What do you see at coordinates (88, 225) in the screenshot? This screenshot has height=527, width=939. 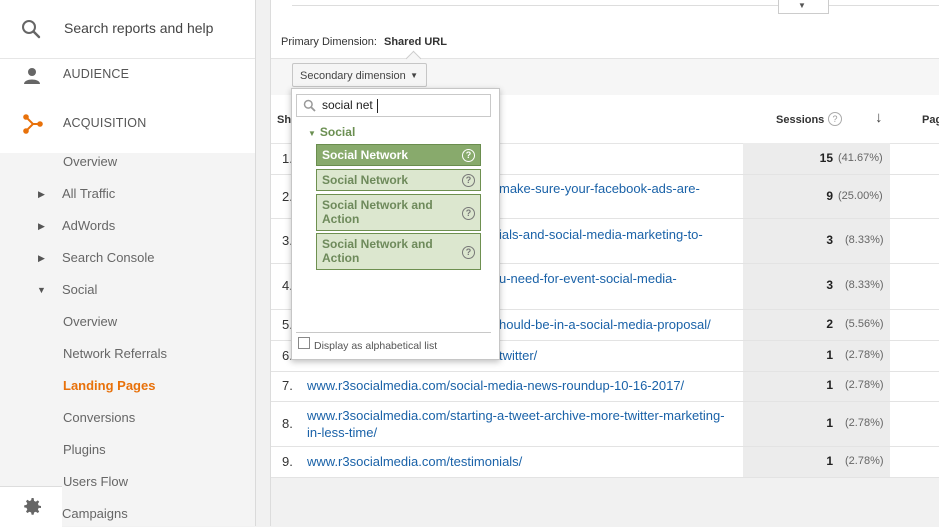 I see `sidebar-item-adwords: AdWords` at bounding box center [88, 225].